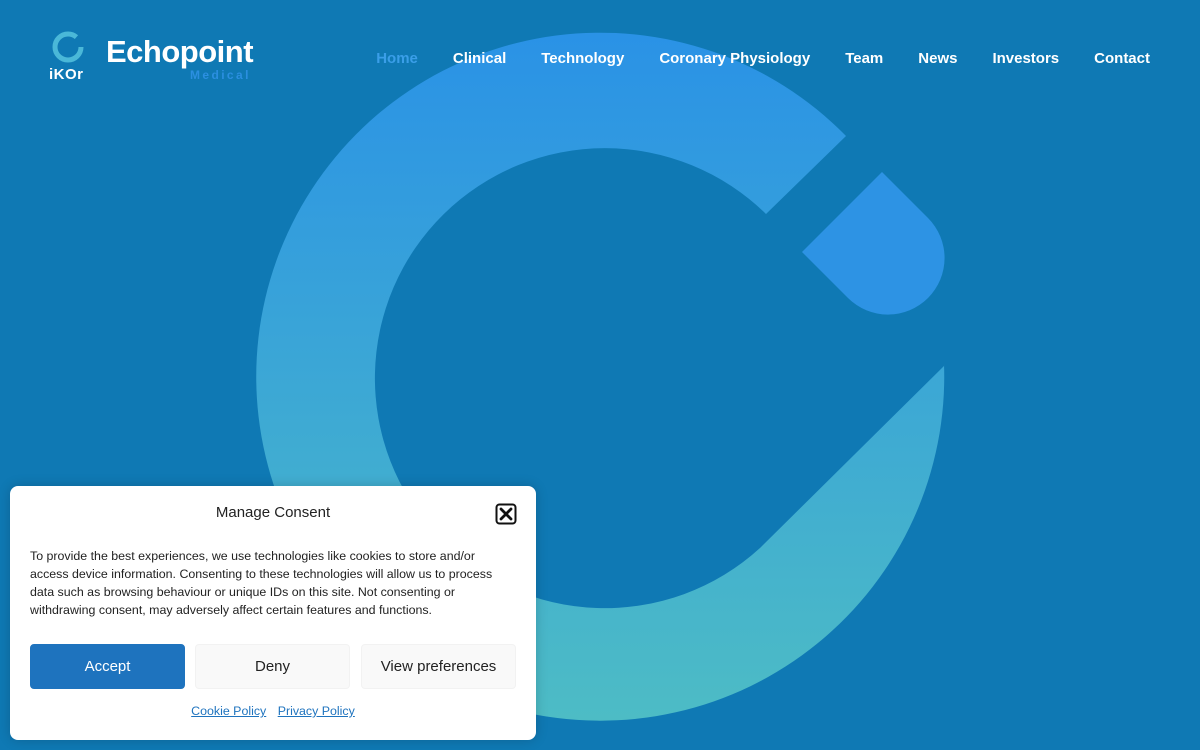  What do you see at coordinates (582, 59) in the screenshot?
I see `nav-item-technology: Technology` at bounding box center [582, 59].